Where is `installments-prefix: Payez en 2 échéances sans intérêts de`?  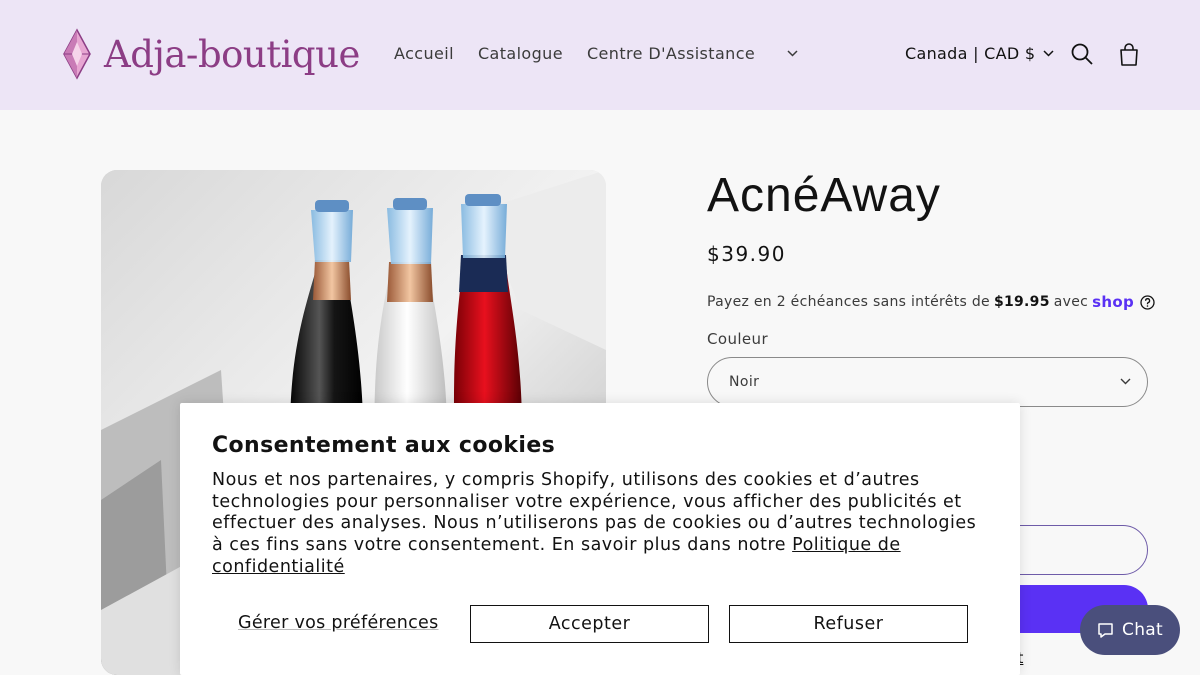 installments-prefix: Payez en 2 échéances sans intérêts de is located at coordinates (848, 302).